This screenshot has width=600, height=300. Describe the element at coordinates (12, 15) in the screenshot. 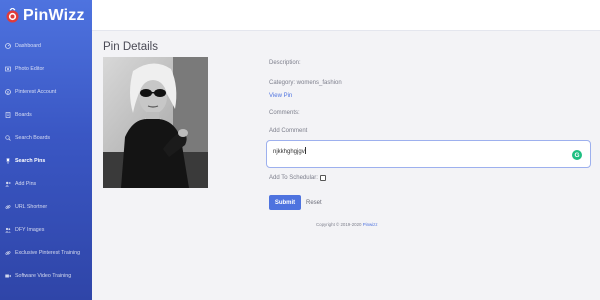

I see `pinwizz-logo-icon` at that location.